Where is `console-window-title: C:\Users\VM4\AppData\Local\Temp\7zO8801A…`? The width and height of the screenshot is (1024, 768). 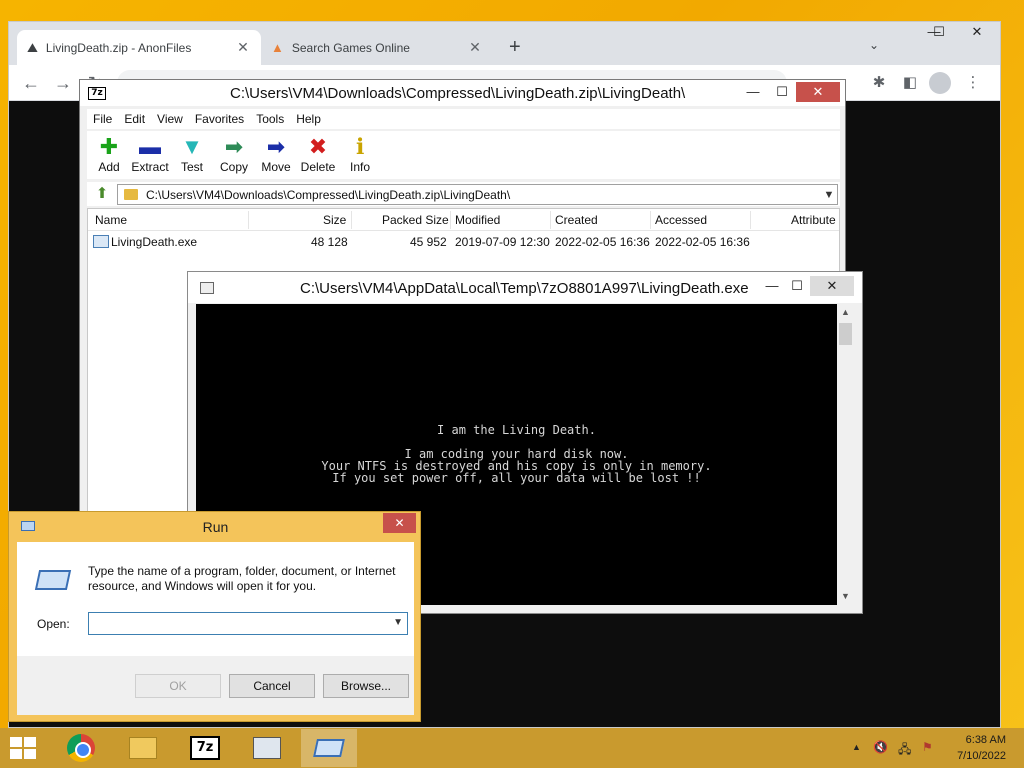 console-window-title: C:\Users\VM4\AppData\Local\Temp\7zO8801A… is located at coordinates (524, 288).